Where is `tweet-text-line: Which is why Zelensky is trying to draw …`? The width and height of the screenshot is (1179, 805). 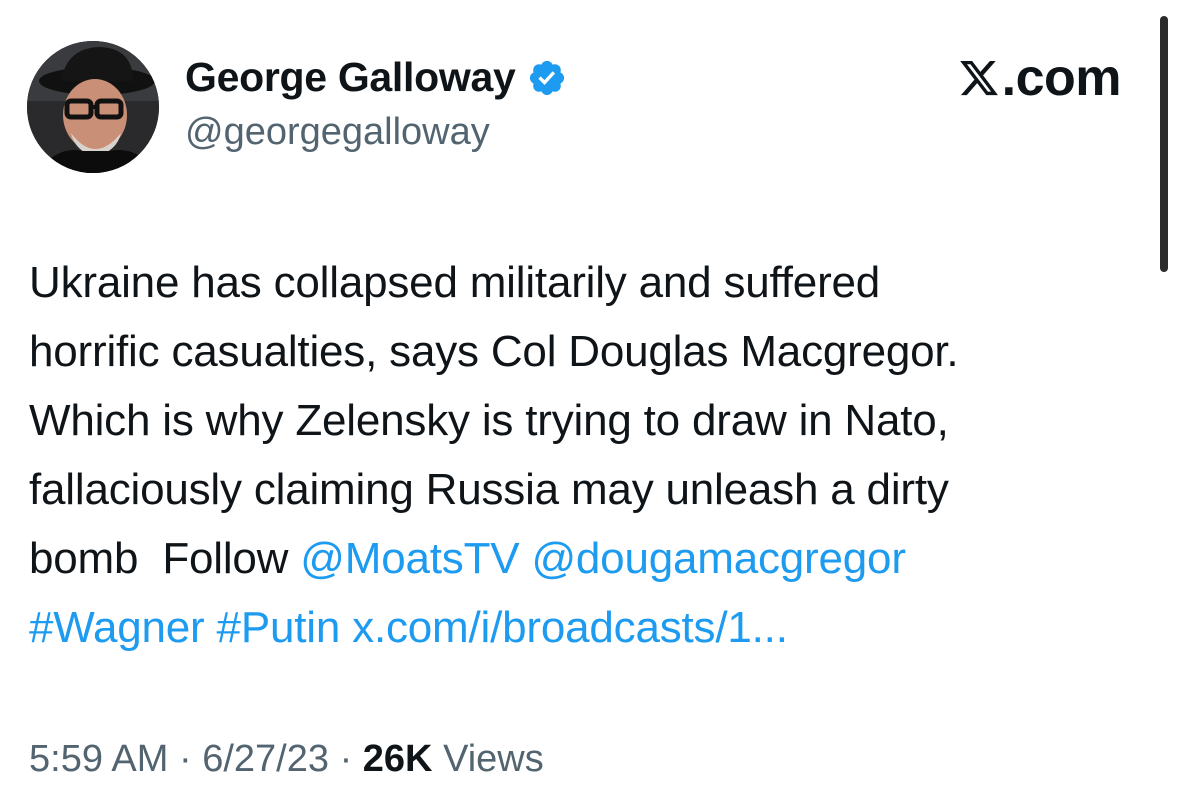 tweet-text-line: Which is why Zelensky is trying to draw … is located at coordinates (489, 420).